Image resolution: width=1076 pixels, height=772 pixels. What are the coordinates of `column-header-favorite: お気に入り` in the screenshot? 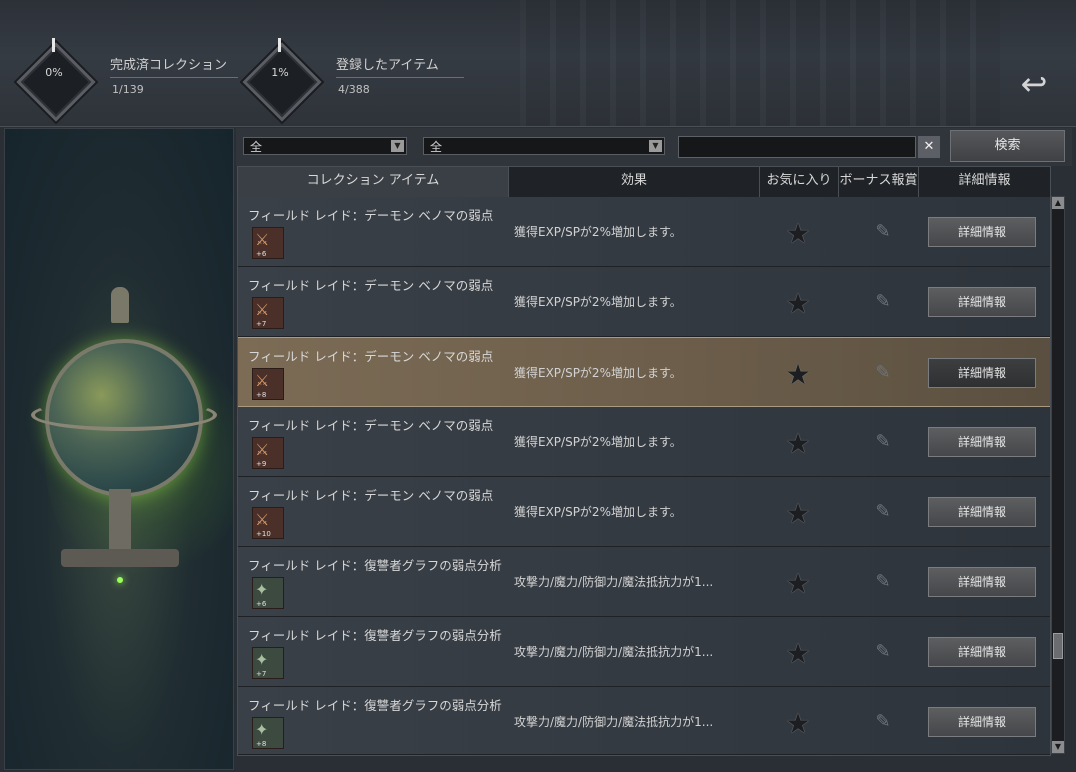 It's located at (799, 182).